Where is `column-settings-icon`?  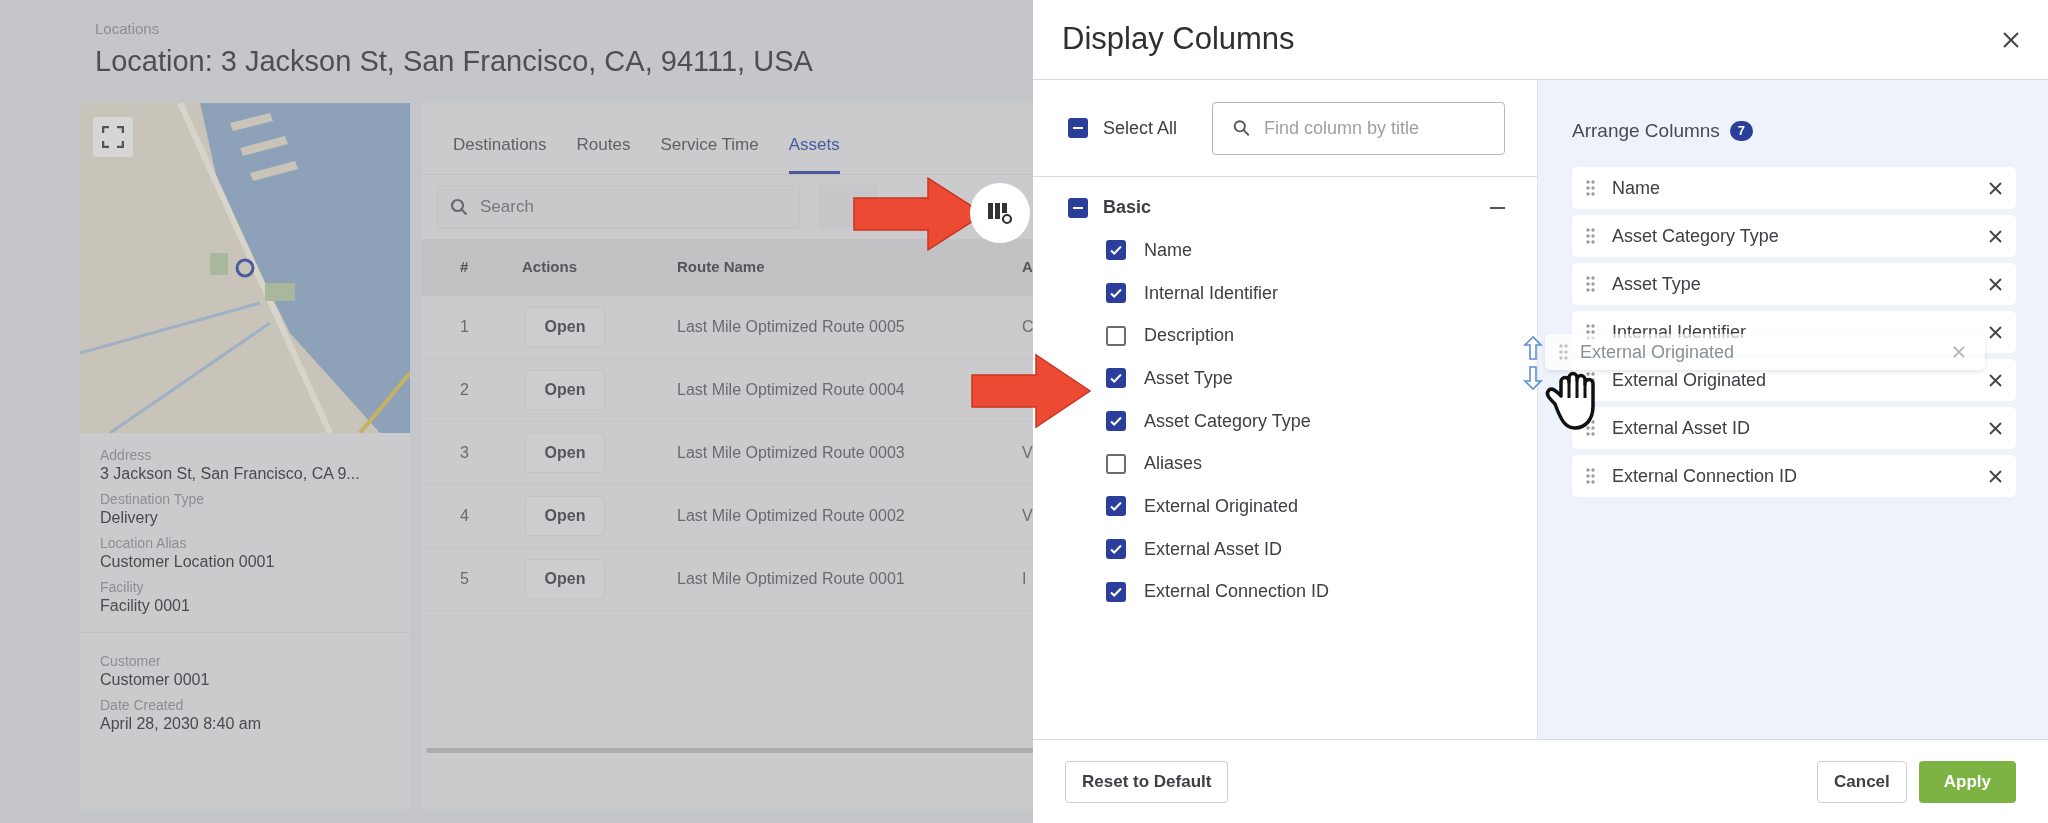
column-settings-icon is located at coordinates (1000, 213).